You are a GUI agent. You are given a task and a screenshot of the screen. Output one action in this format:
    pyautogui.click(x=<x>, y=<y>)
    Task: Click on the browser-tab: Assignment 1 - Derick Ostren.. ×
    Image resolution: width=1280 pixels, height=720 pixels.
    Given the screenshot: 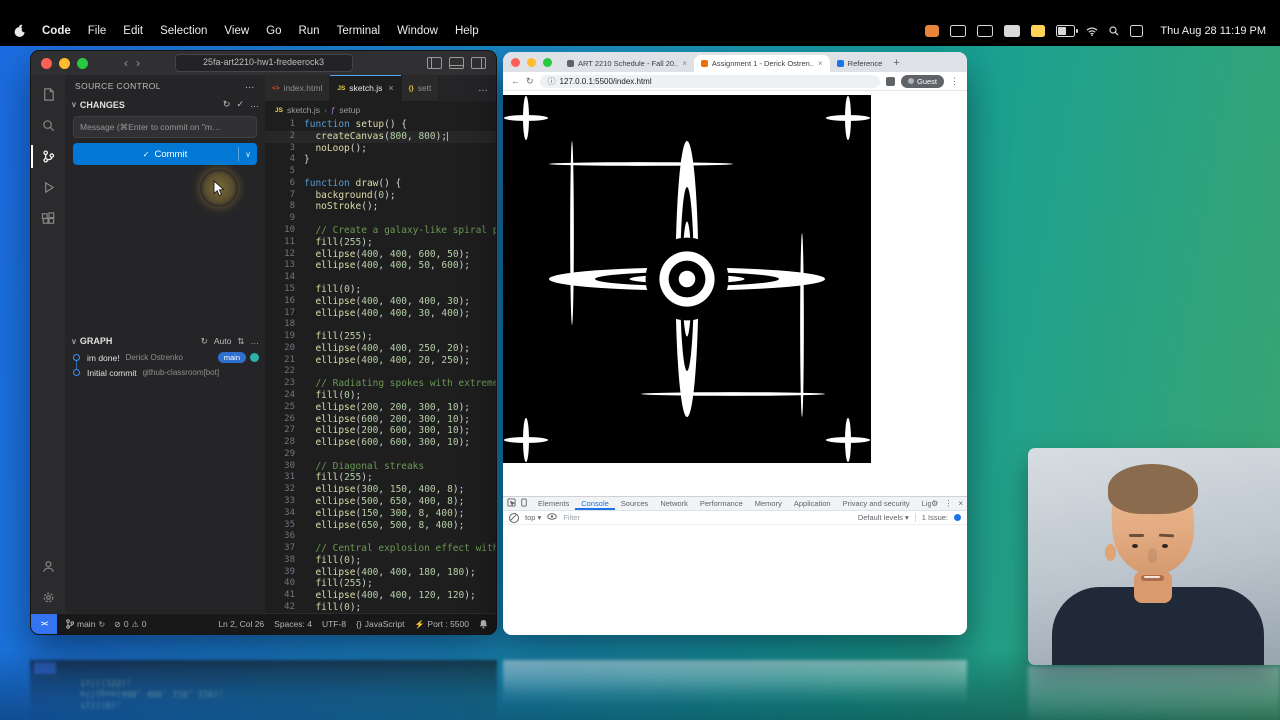 What is the action you would take?
    pyautogui.click(x=761, y=63)
    